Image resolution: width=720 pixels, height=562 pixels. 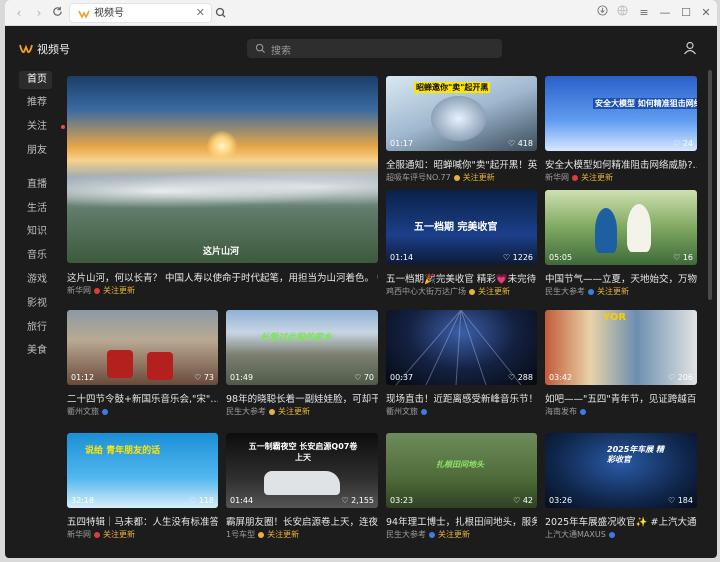 I want to click on video-thumbnail: 01:12 ♡ 73, so click(x=142, y=347).